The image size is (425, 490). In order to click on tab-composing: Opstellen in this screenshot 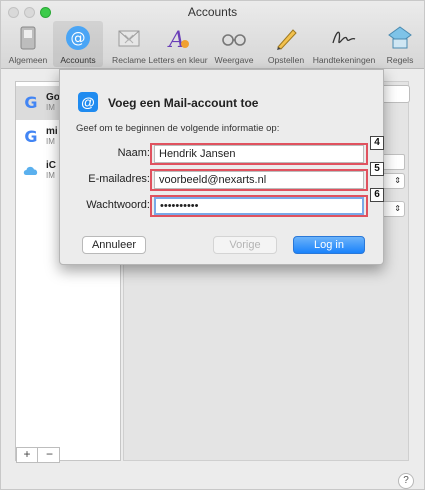, I will do `click(286, 44)`.